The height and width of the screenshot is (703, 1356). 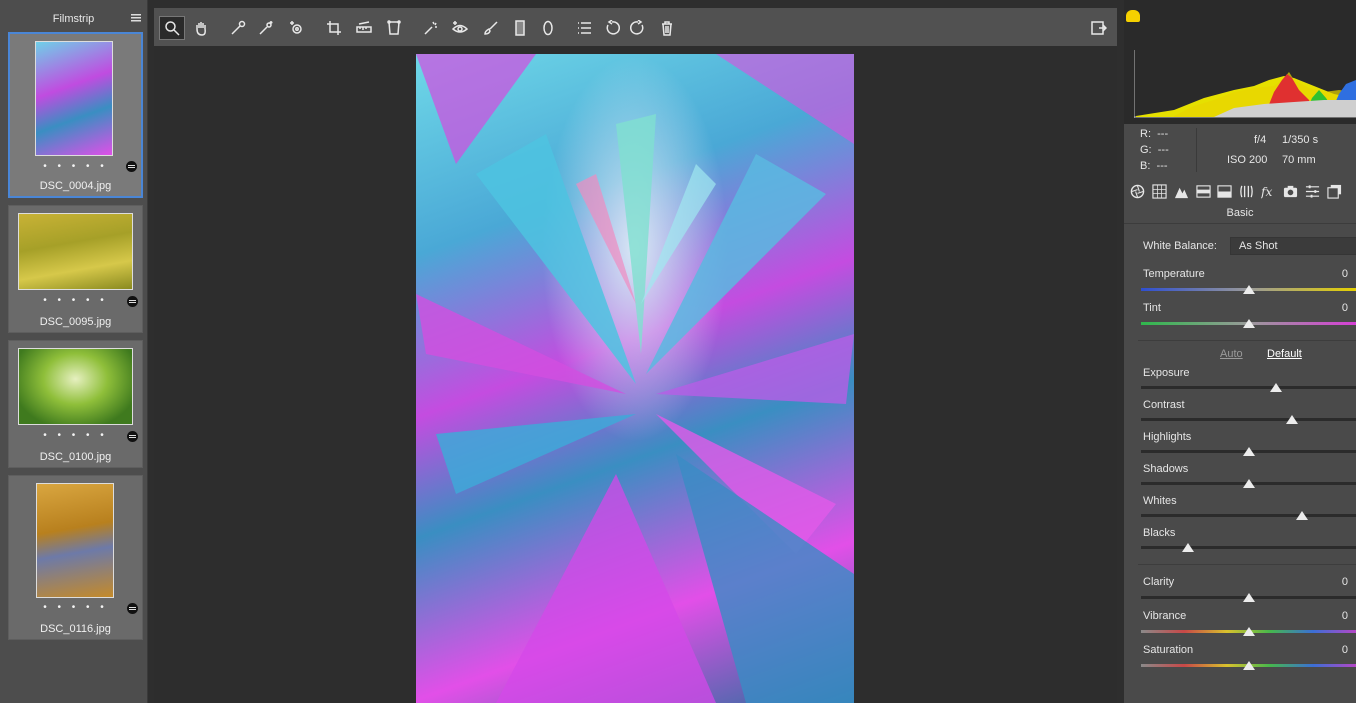 What do you see at coordinates (431, 28) in the screenshot?
I see `spot-removal-icon` at bounding box center [431, 28].